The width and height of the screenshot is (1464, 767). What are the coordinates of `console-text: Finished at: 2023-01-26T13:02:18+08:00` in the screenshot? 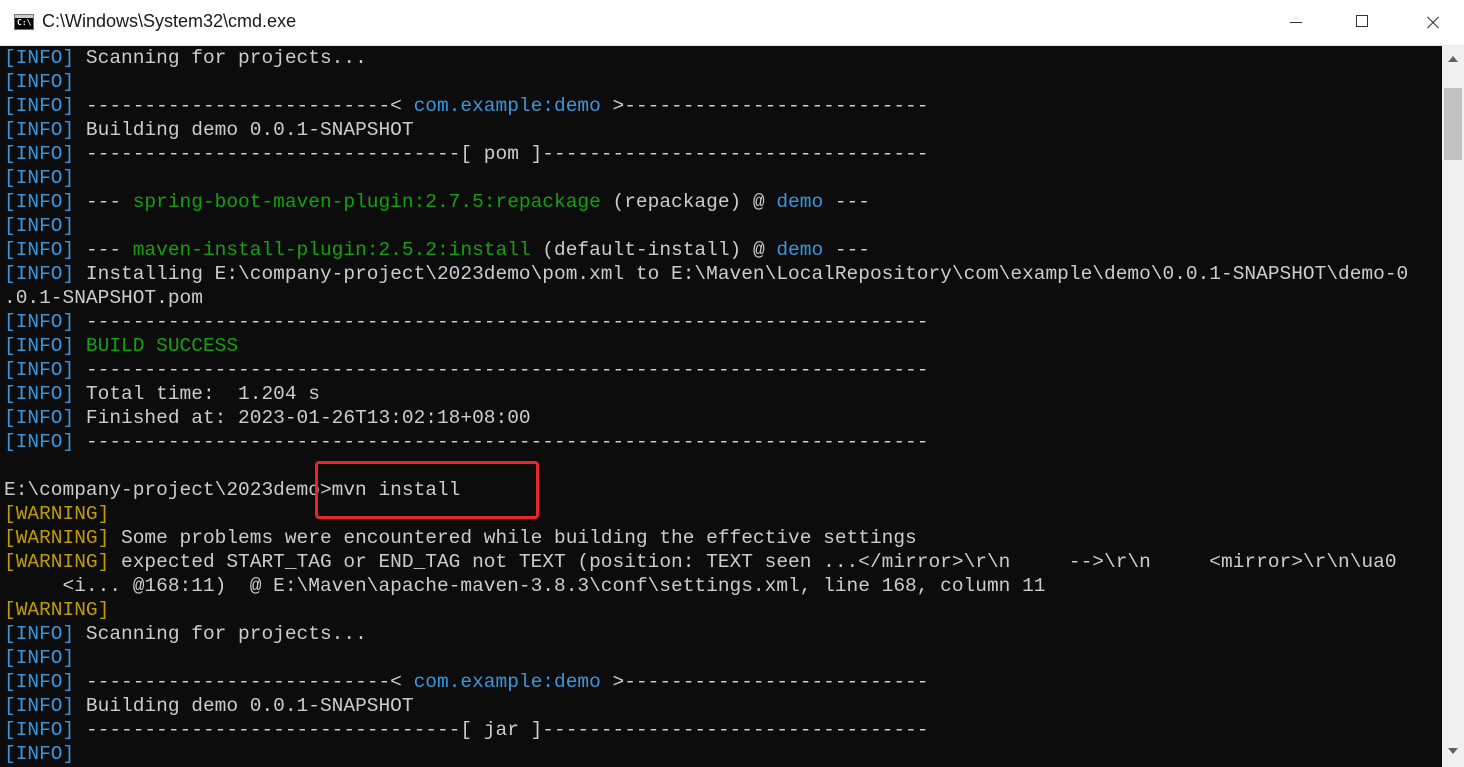 It's located at (302, 418).